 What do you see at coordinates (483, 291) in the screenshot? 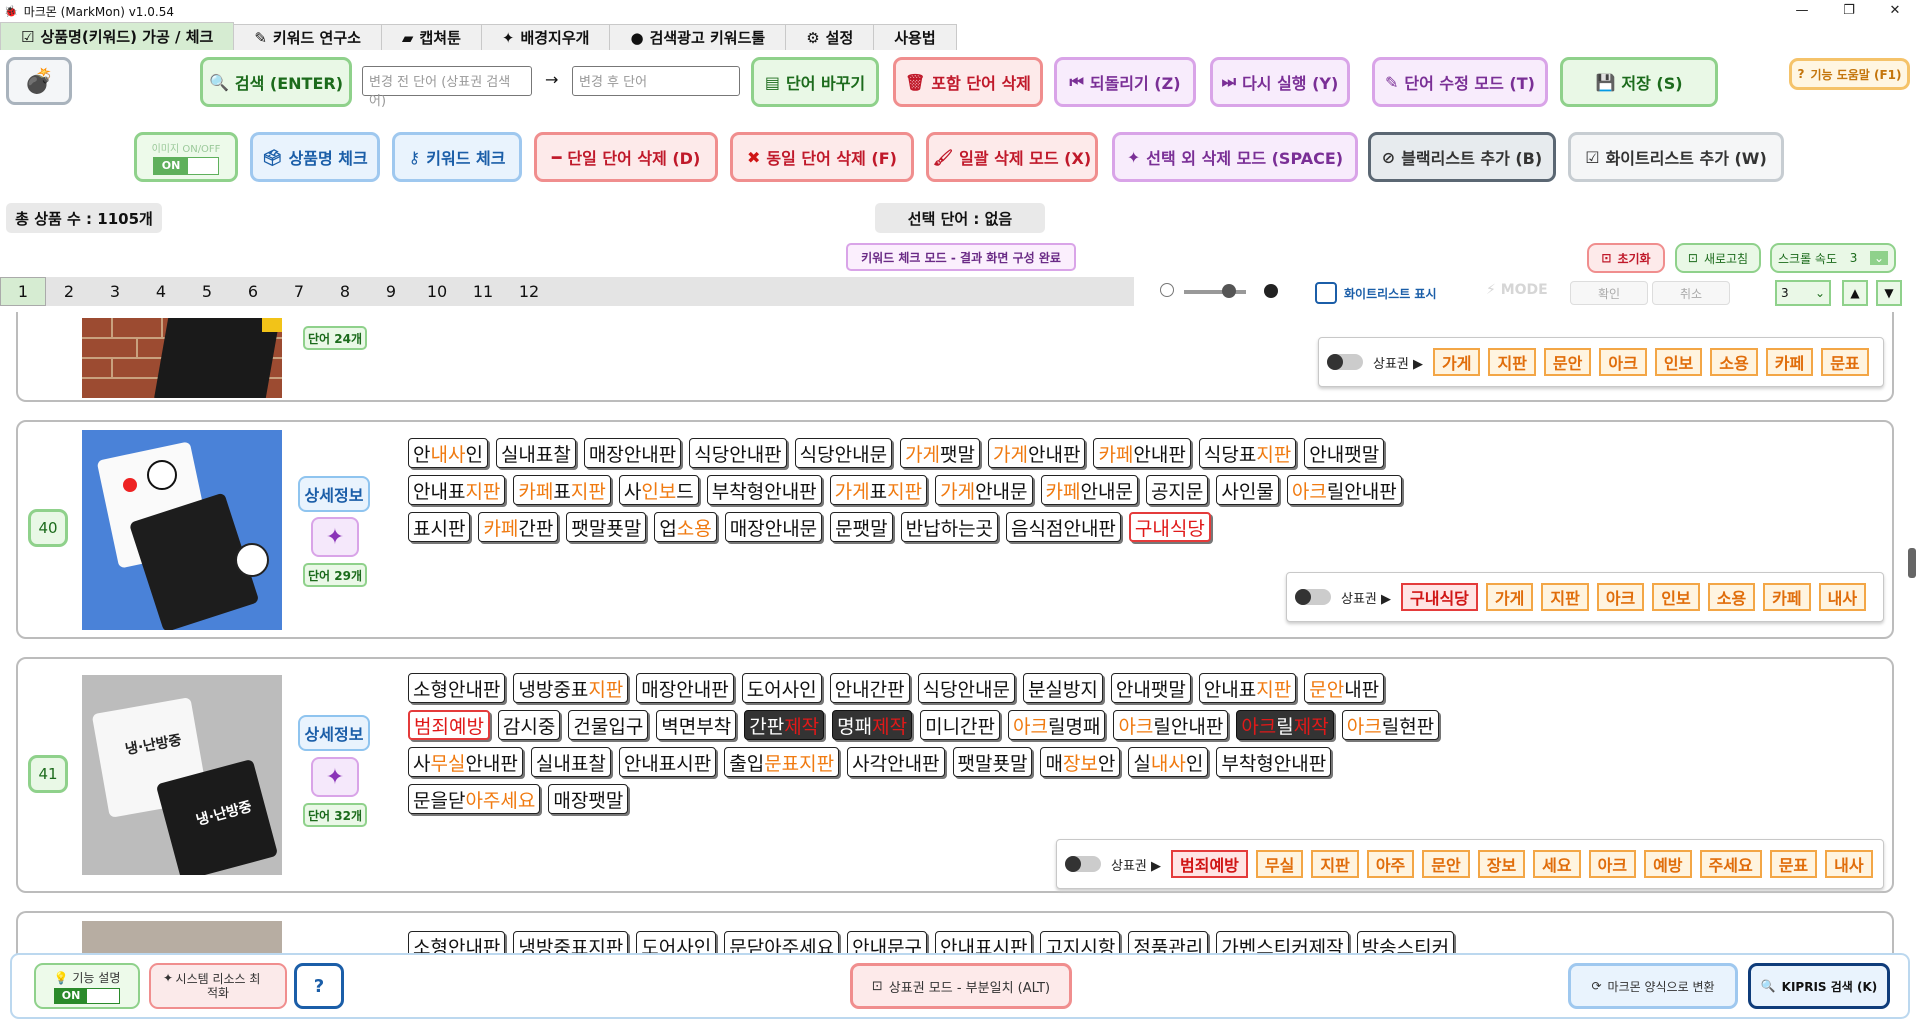
I see `page-tab-11: 11` at bounding box center [483, 291].